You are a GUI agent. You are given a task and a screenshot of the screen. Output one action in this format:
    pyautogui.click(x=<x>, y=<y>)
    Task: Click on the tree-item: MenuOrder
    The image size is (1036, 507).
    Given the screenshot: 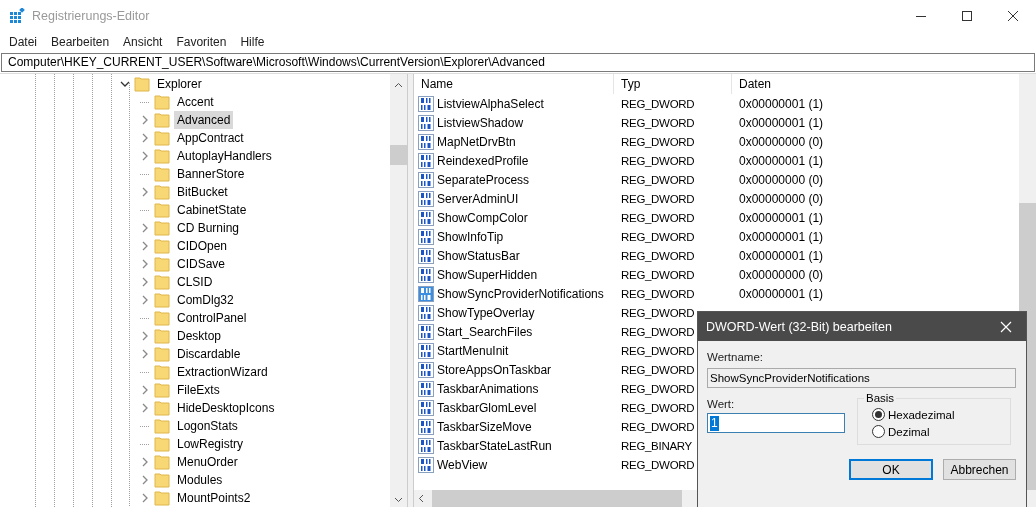 What is the action you would take?
    pyautogui.click(x=207, y=462)
    